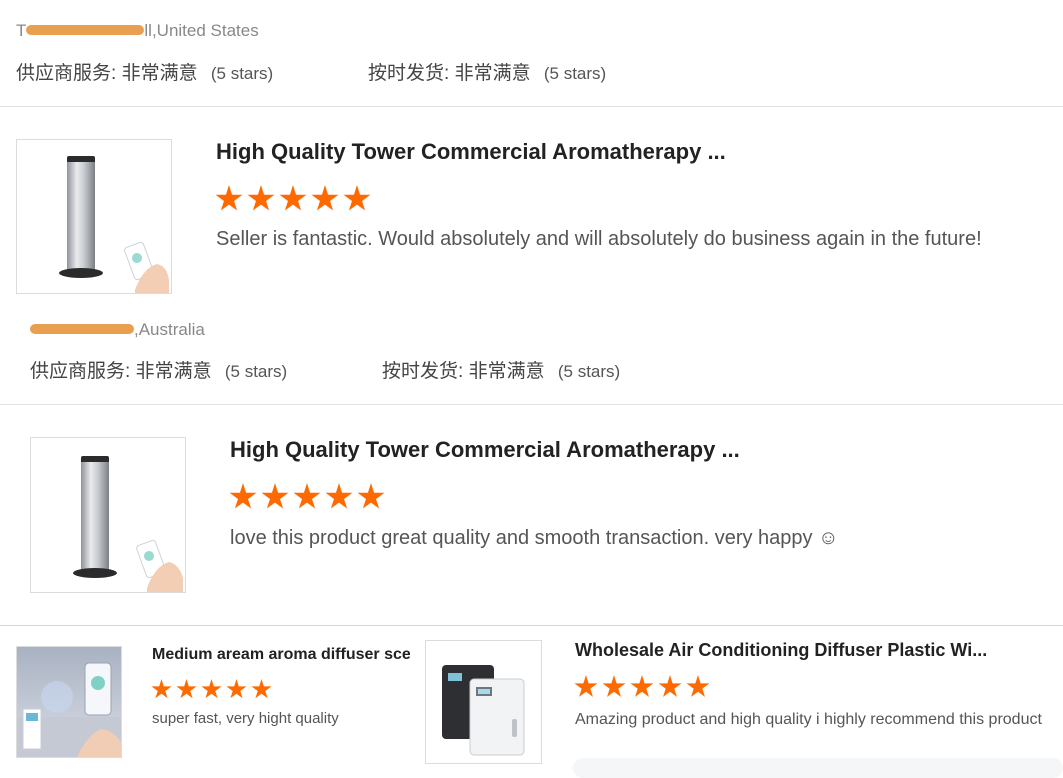 Image resolution: width=1063 pixels, height=778 pixels. Describe the element at coordinates (483, 710) in the screenshot. I see `air-diffuser-units-image` at that location.